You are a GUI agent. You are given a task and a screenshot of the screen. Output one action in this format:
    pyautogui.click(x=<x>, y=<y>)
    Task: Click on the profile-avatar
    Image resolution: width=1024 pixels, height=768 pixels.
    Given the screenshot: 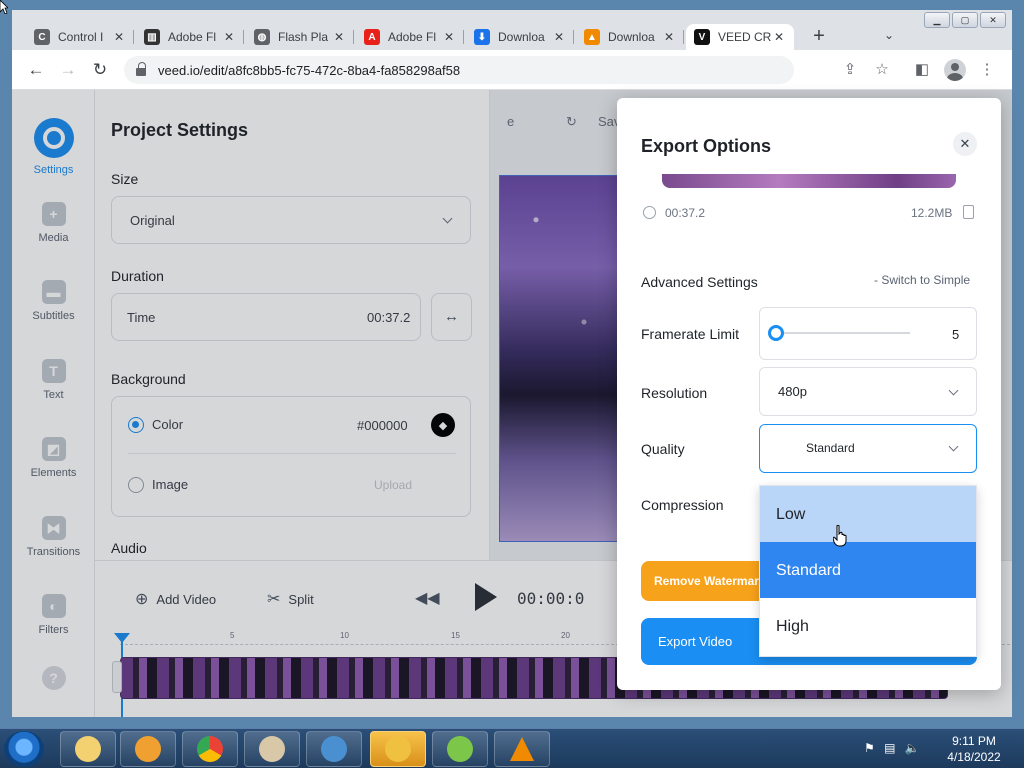 What is the action you would take?
    pyautogui.click(x=955, y=70)
    